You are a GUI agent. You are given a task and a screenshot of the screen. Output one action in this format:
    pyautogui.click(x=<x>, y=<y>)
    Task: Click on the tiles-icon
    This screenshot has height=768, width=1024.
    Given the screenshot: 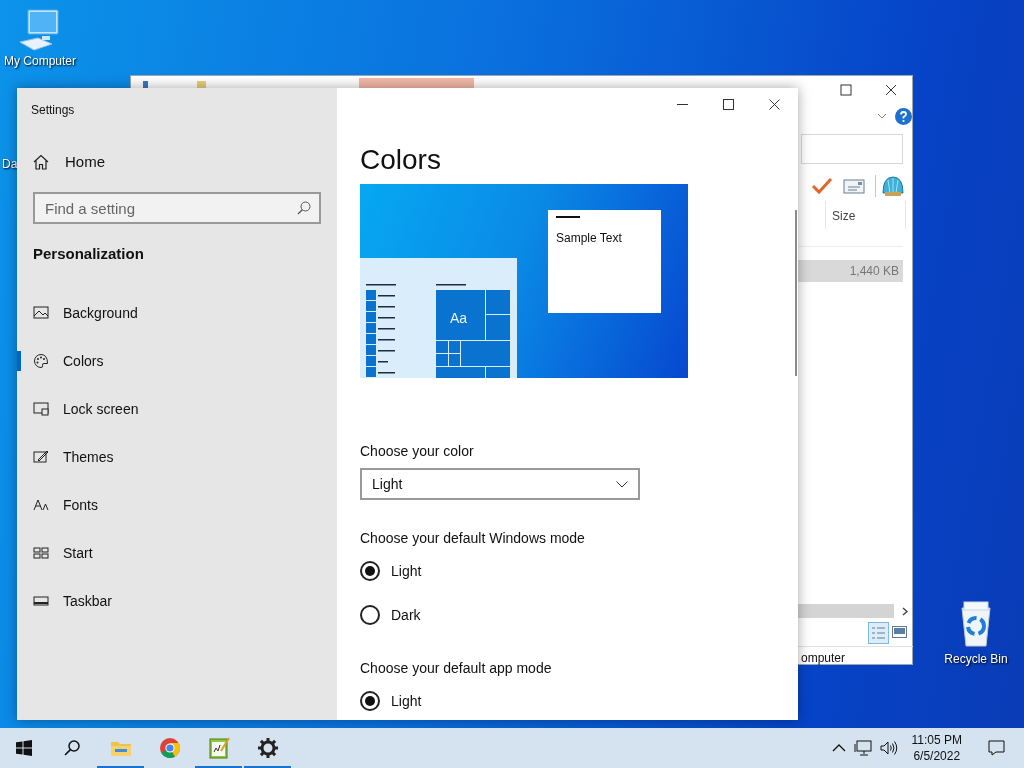 What is the action you would take?
    pyautogui.click(x=41, y=553)
    